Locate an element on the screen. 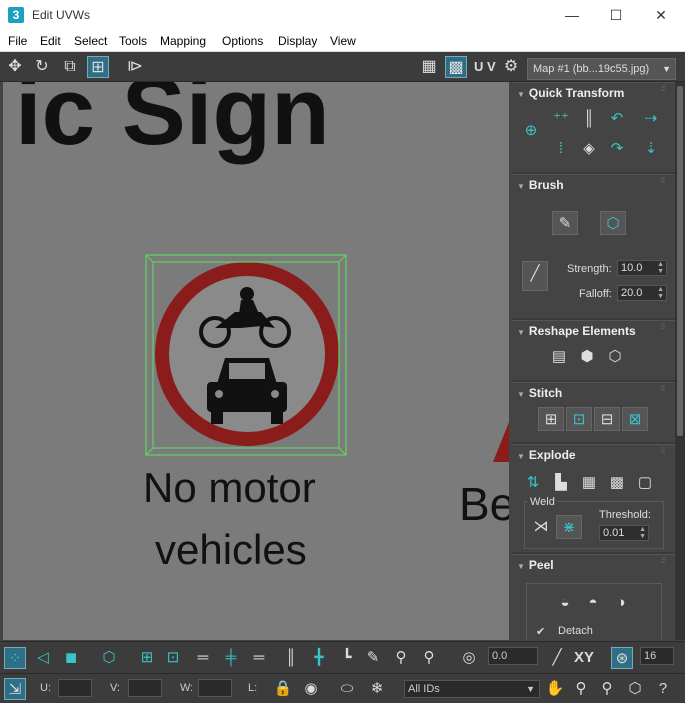 The height and width of the screenshot is (703, 685). freeze-icon: ❄ is located at coordinates (377, 689).